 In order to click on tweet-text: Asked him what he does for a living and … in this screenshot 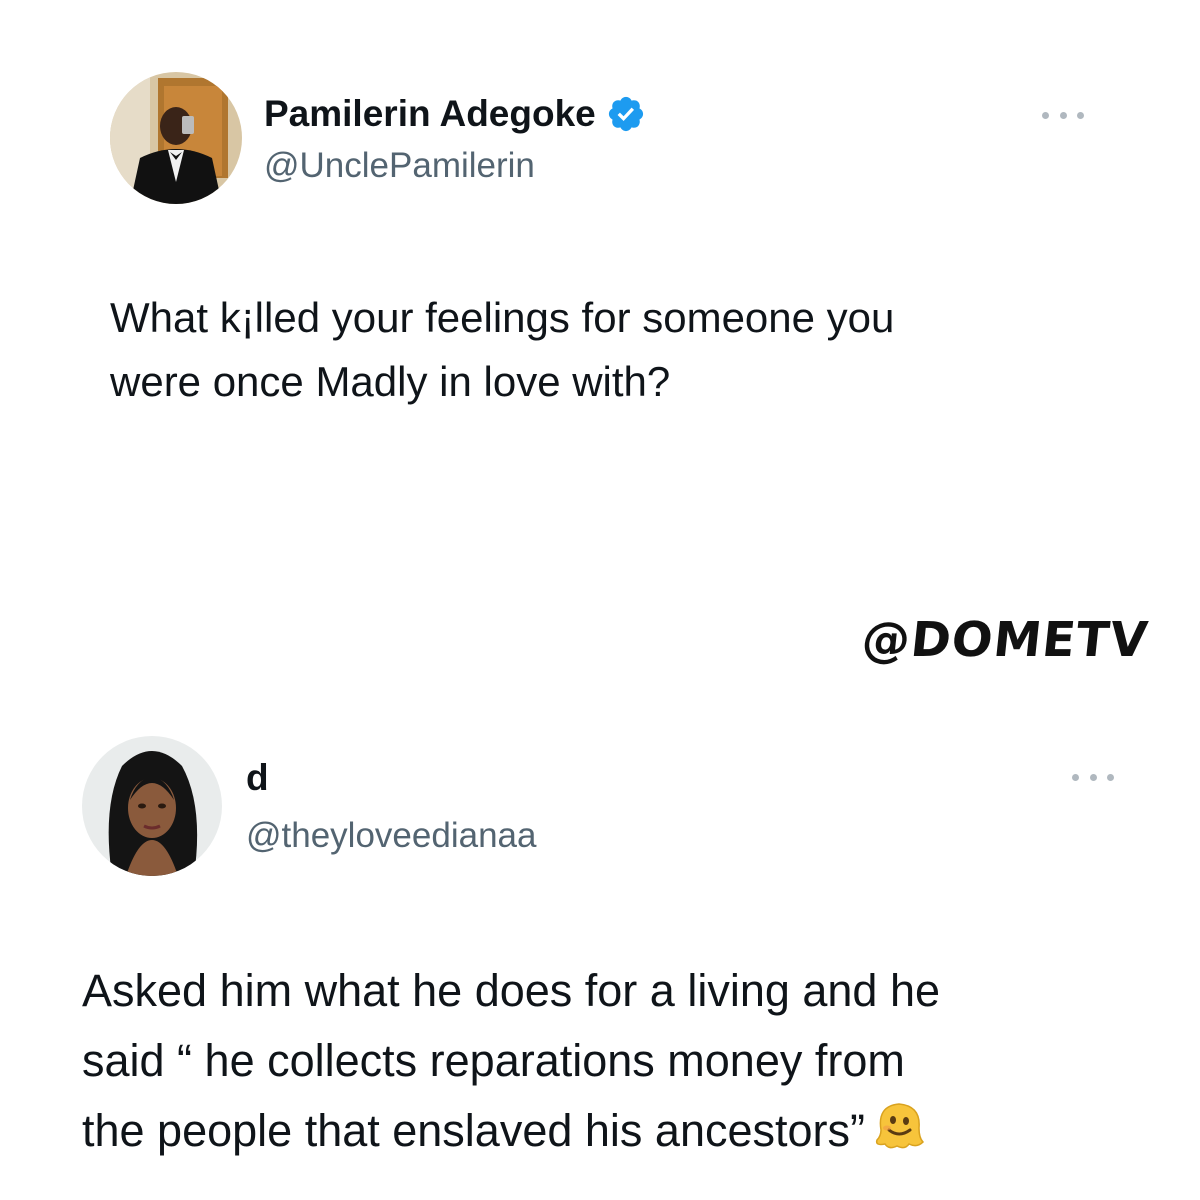, I will do `click(511, 1061)`.